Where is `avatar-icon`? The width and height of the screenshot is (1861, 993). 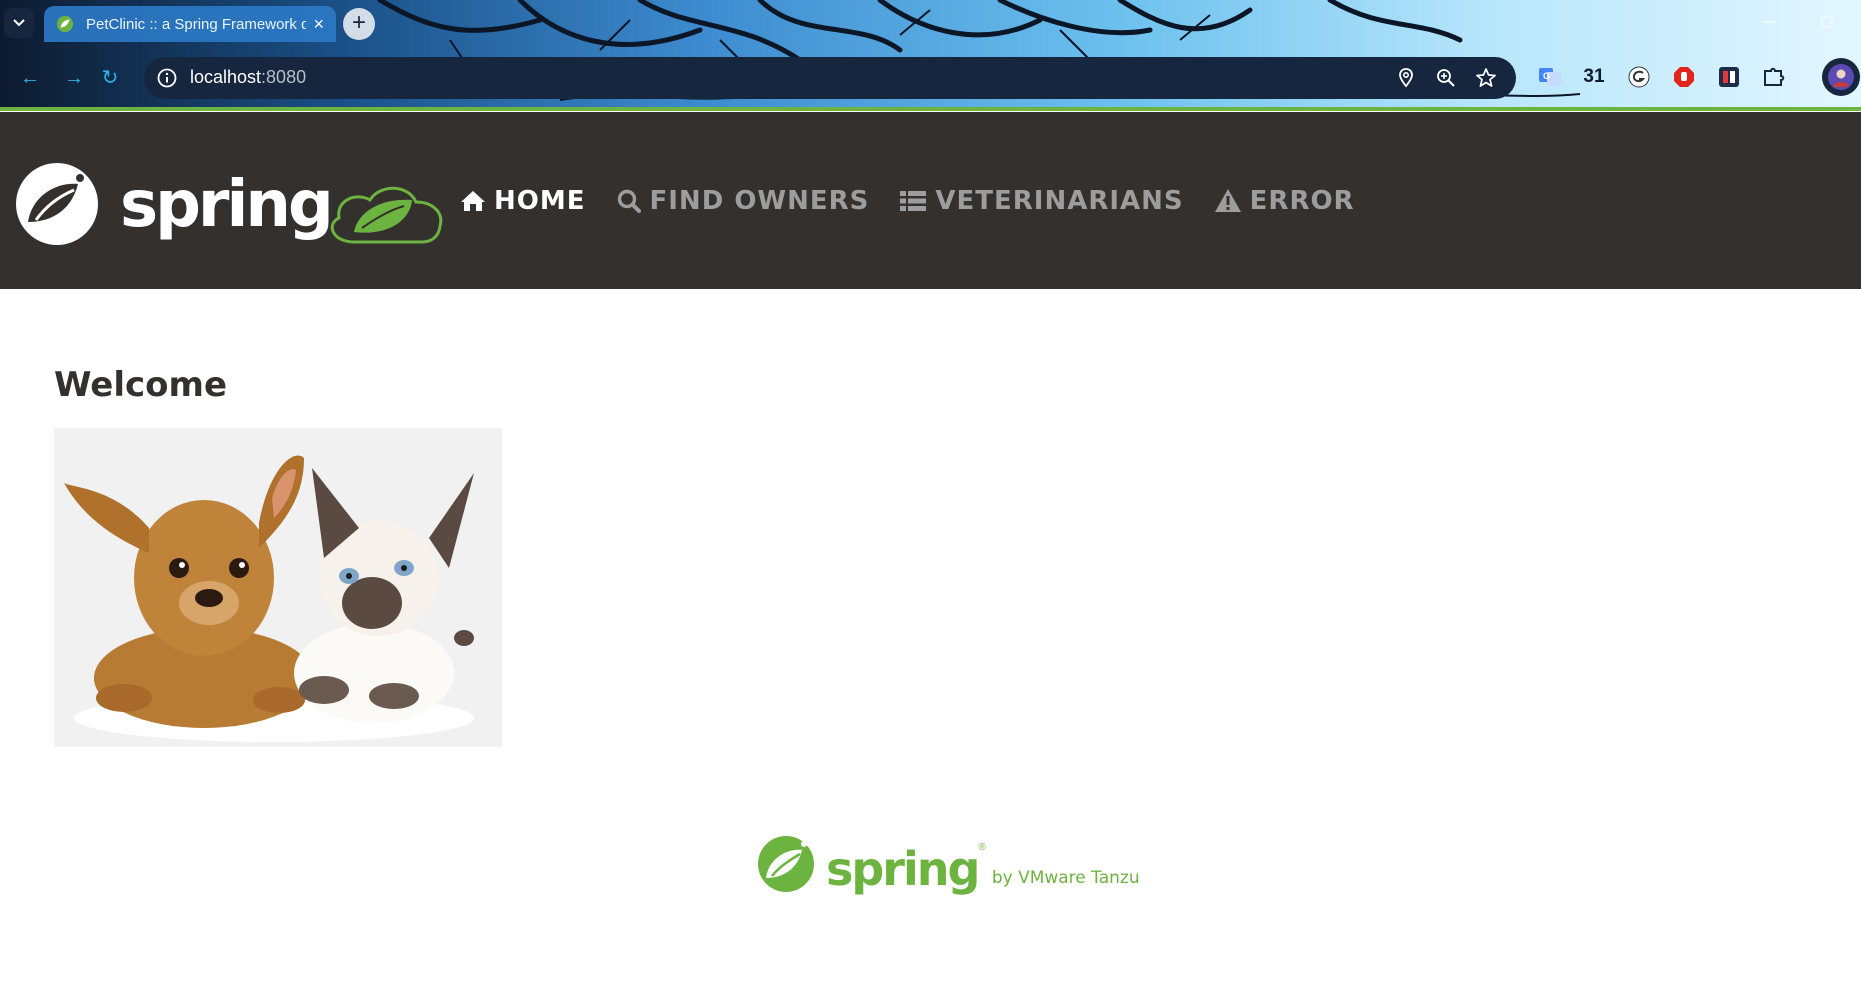 avatar-icon is located at coordinates (1841, 77).